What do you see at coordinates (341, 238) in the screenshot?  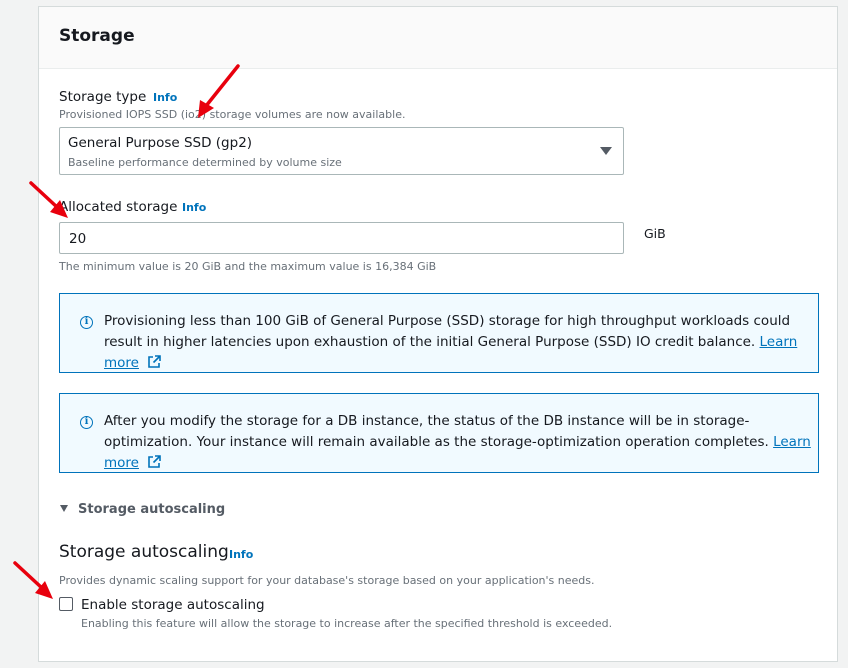 I see `allocated-storage-input: 20` at bounding box center [341, 238].